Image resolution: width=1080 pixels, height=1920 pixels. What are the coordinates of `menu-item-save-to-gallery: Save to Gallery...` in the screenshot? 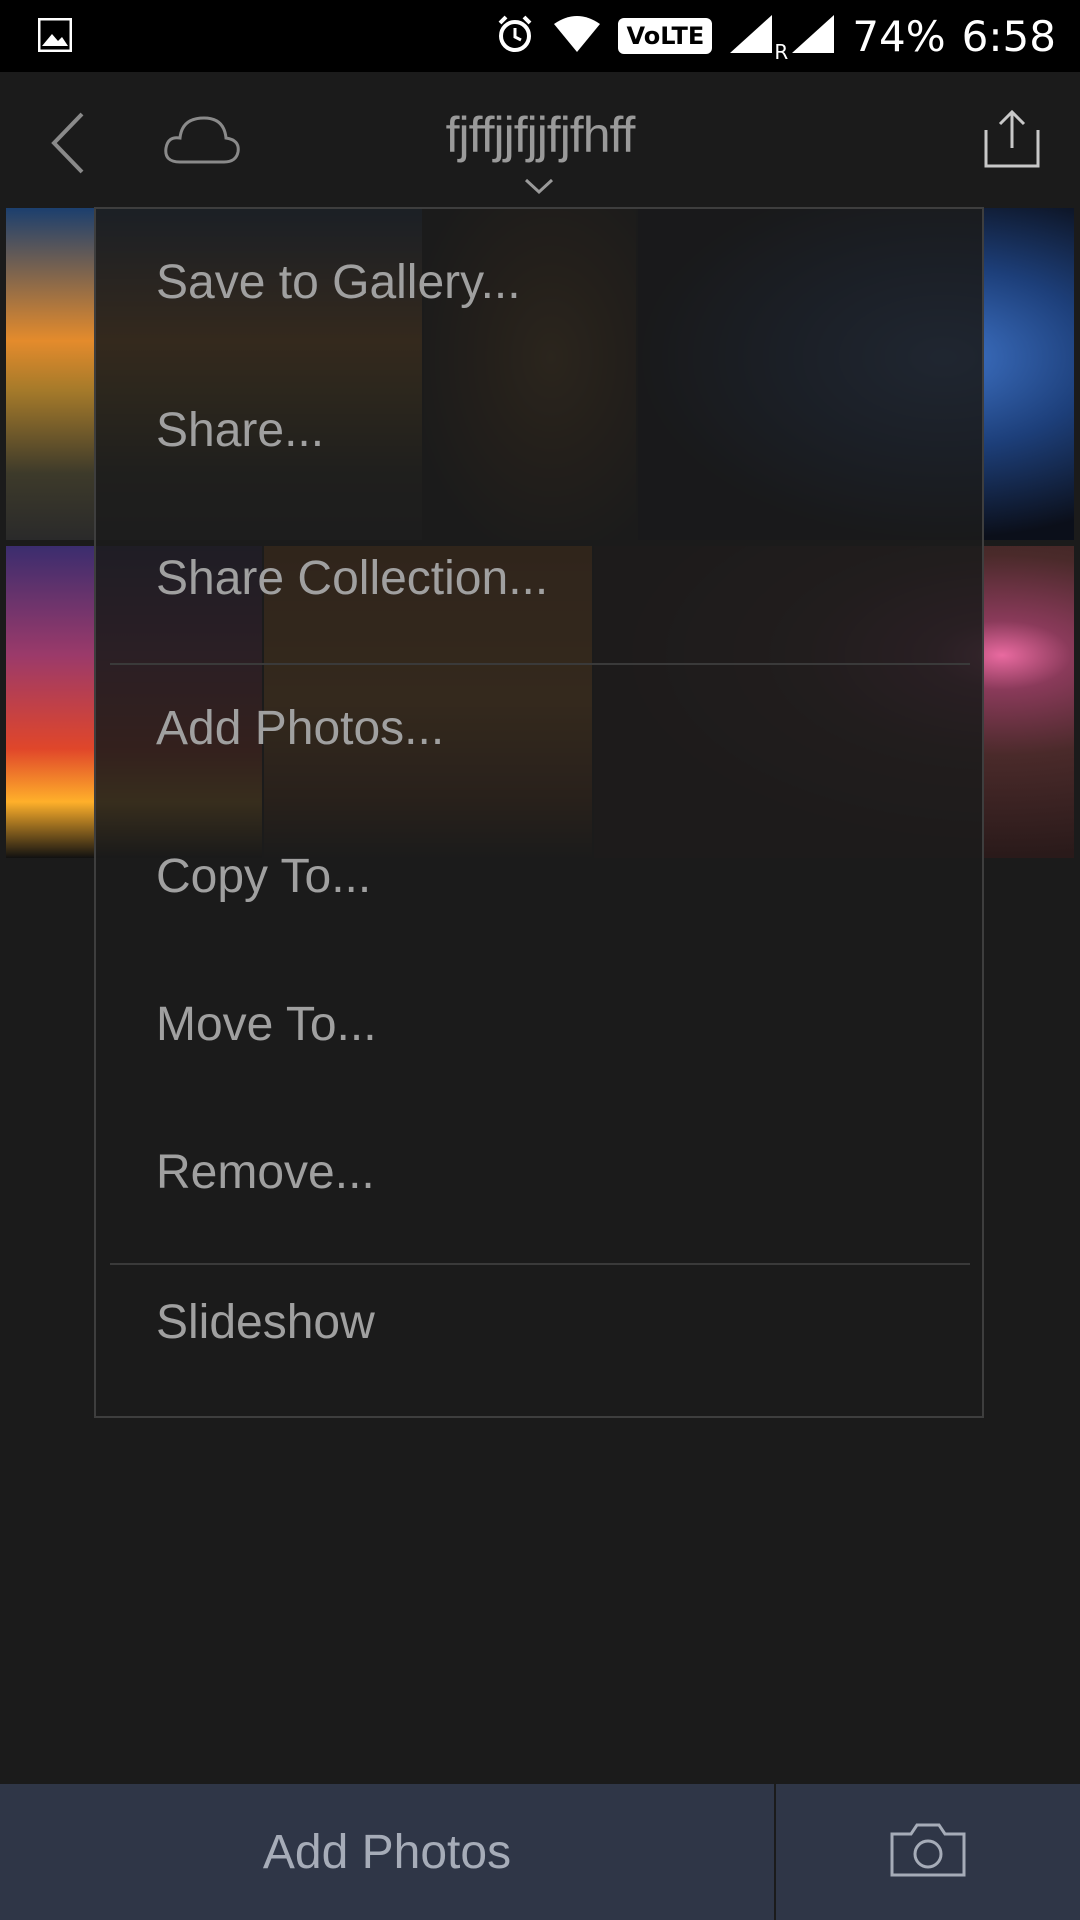 It's located at (539, 283).